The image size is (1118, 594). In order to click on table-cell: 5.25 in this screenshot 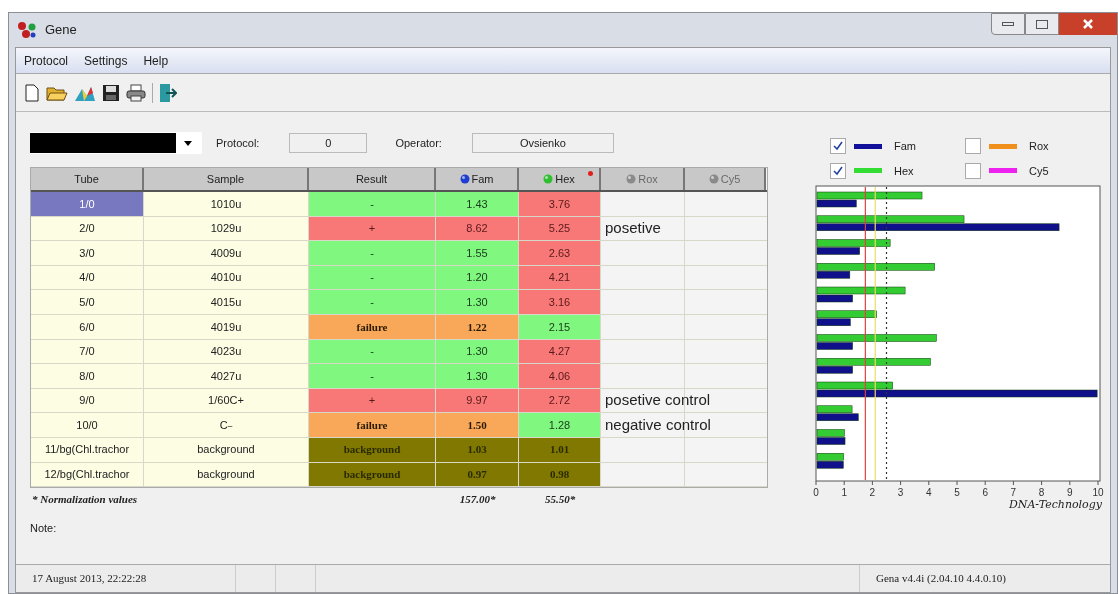, I will do `click(560, 228)`.